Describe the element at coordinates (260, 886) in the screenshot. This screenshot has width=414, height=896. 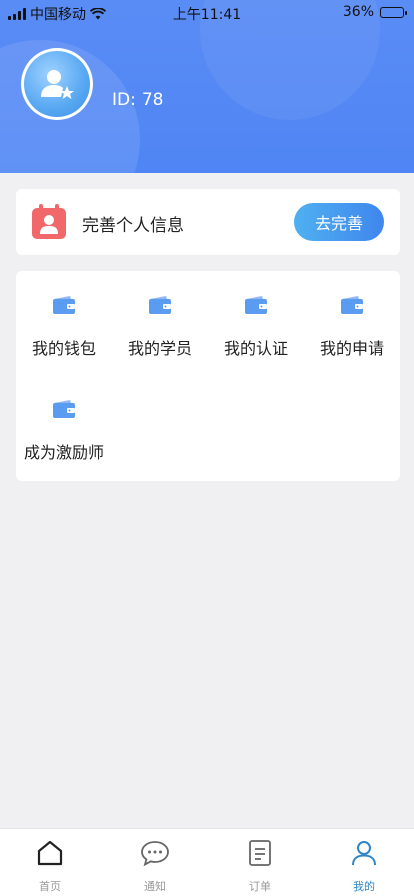
I see `tab-label: 订单` at that location.